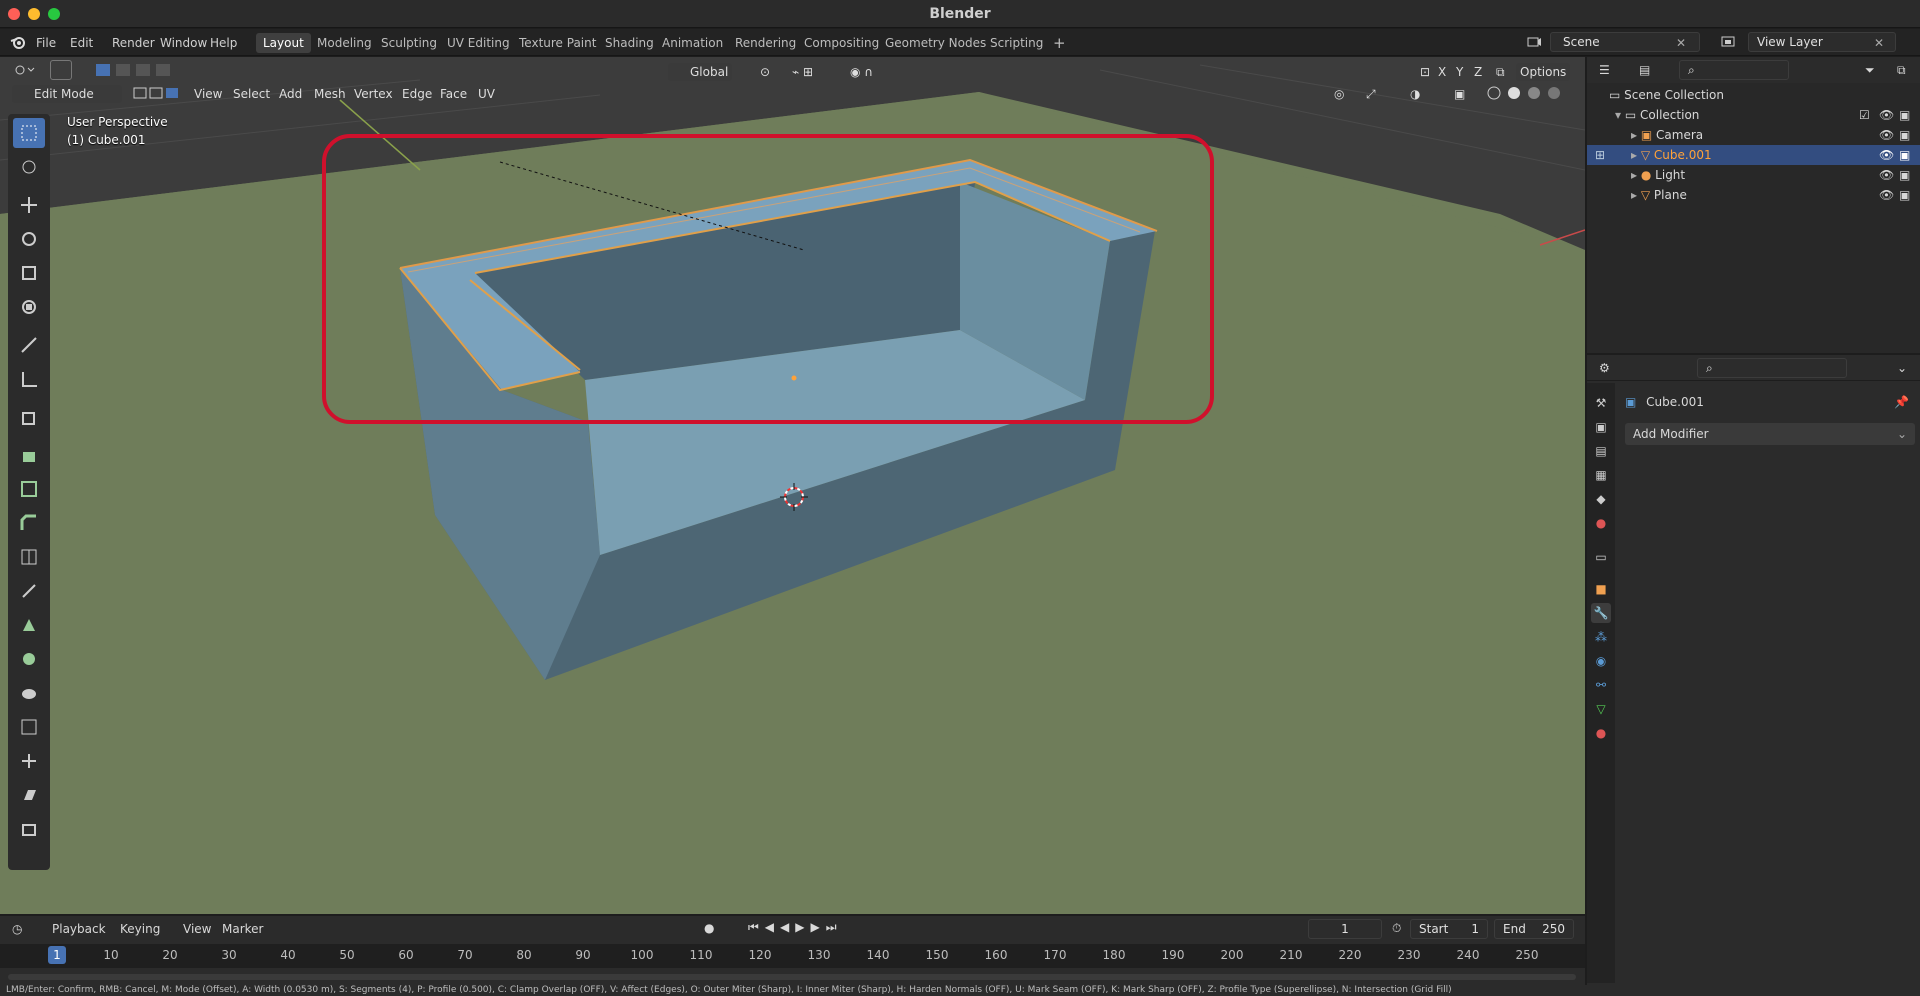 Image resolution: width=1920 pixels, height=996 pixels. Describe the element at coordinates (133, 43) in the screenshot. I see `menu-render: Render` at that location.